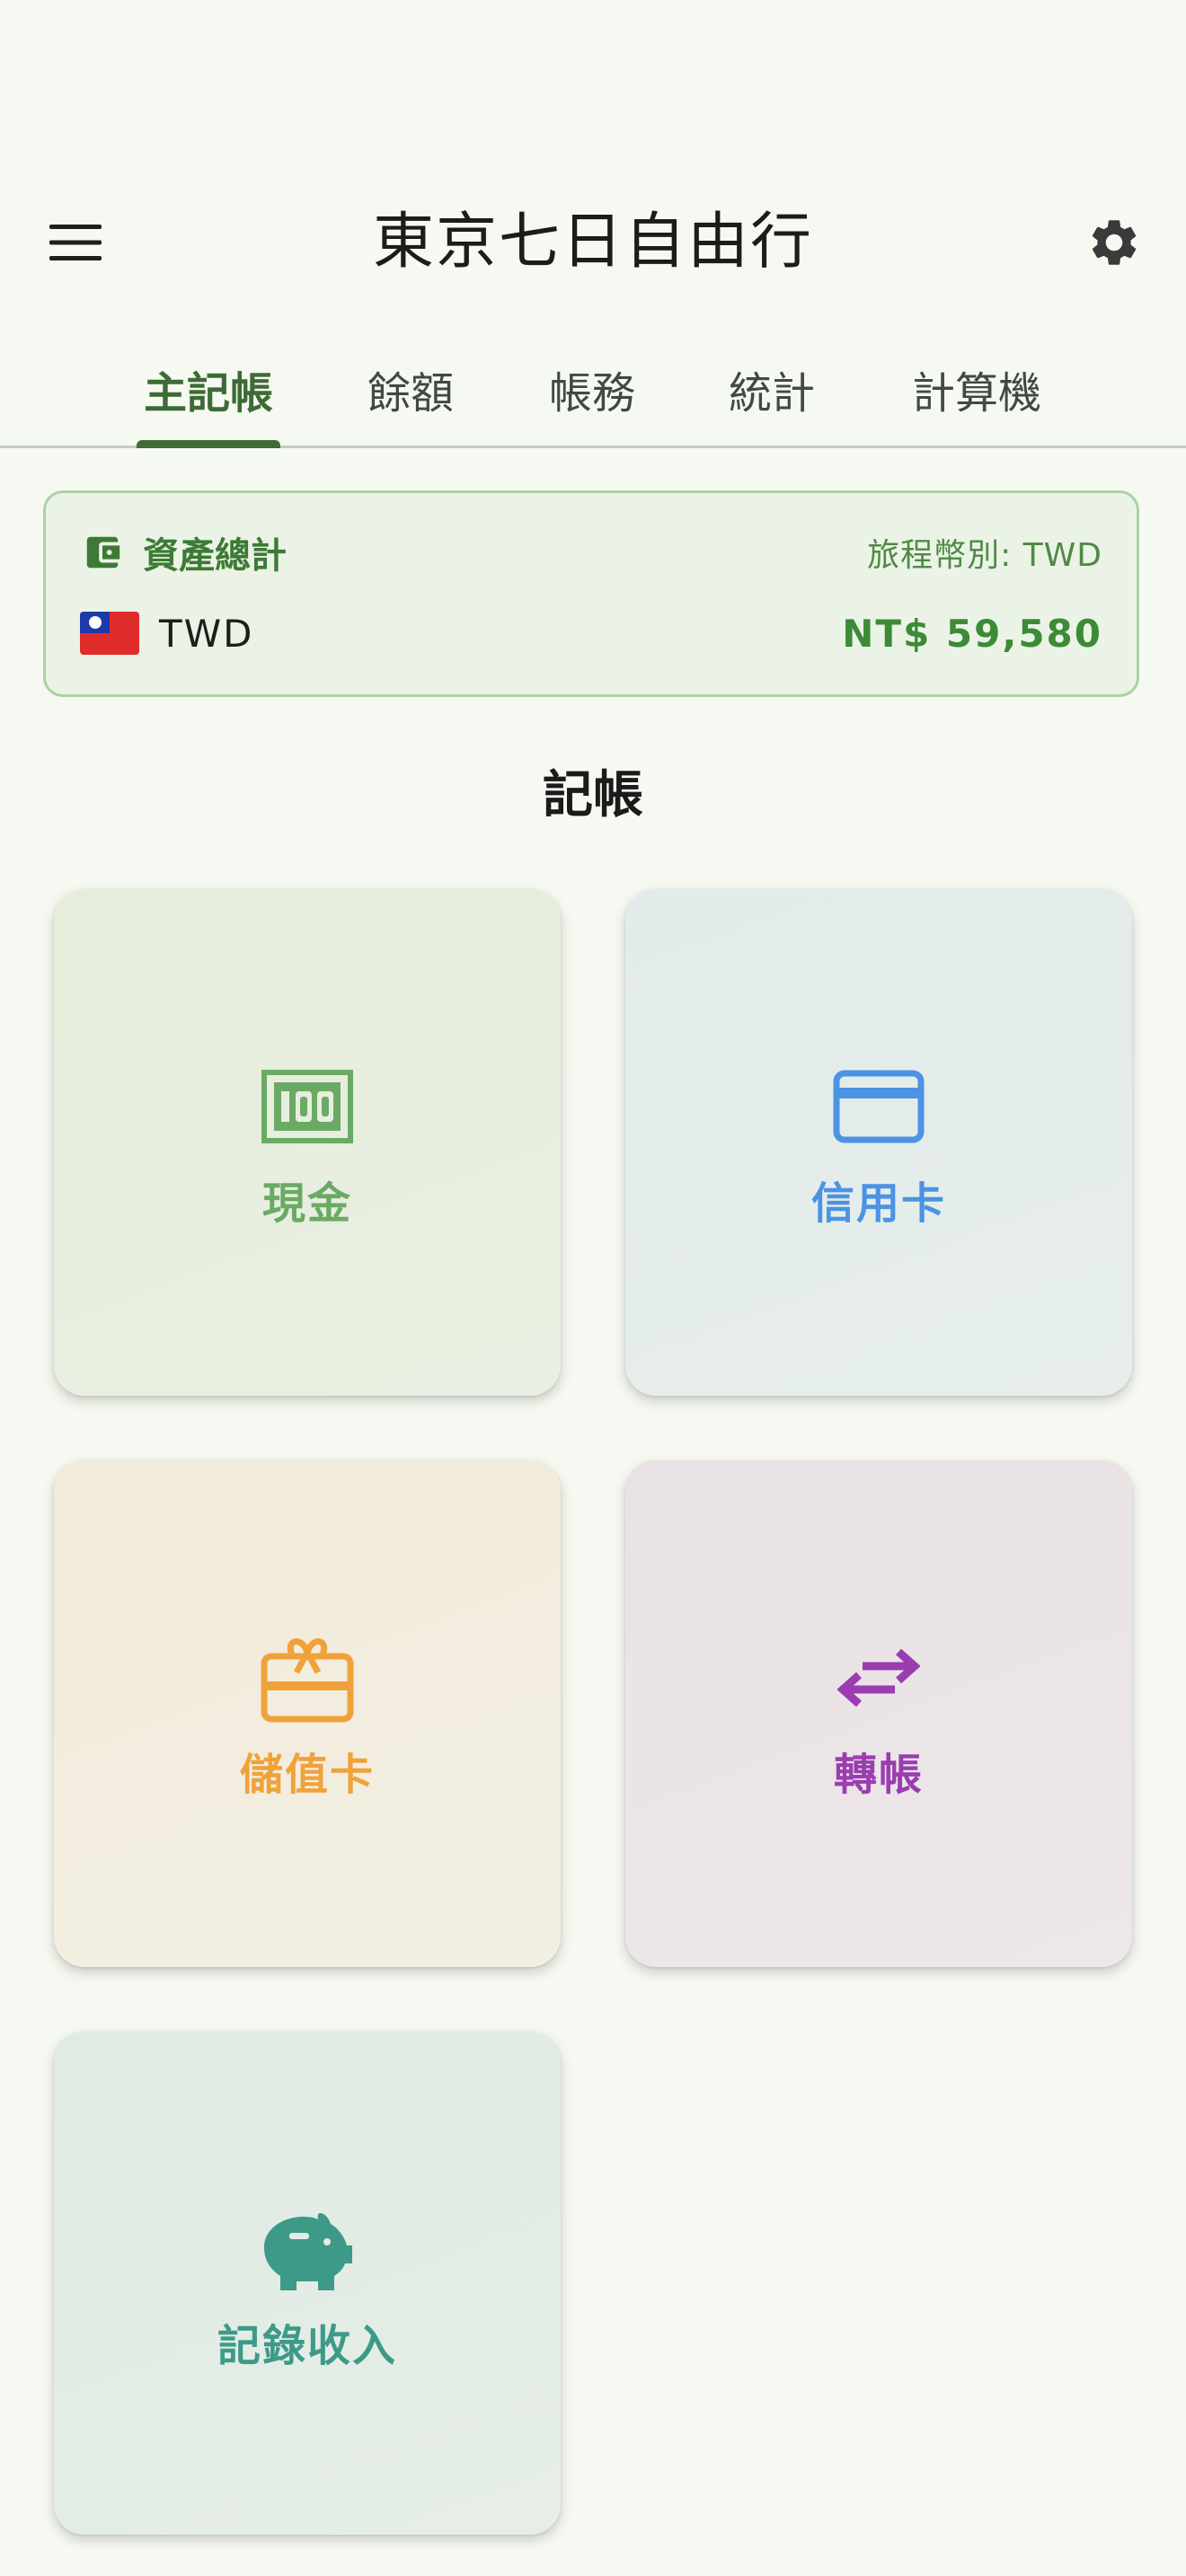  I want to click on tab-label: 餘額, so click(410, 393).